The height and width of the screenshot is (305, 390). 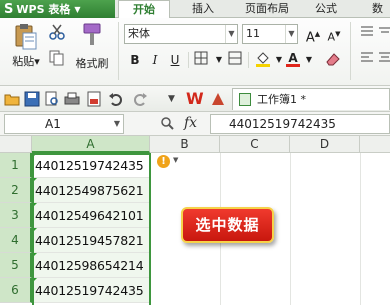 What do you see at coordinates (16, 165) in the screenshot?
I see `row-header: 1` at bounding box center [16, 165].